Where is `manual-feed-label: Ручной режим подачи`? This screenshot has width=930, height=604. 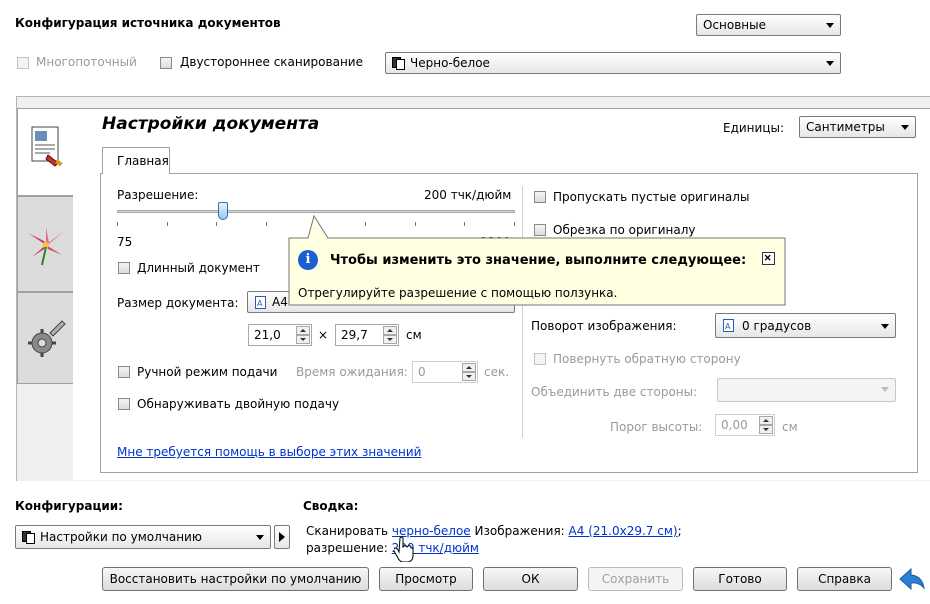
manual-feed-label: Ручной режим подачи is located at coordinates (207, 372).